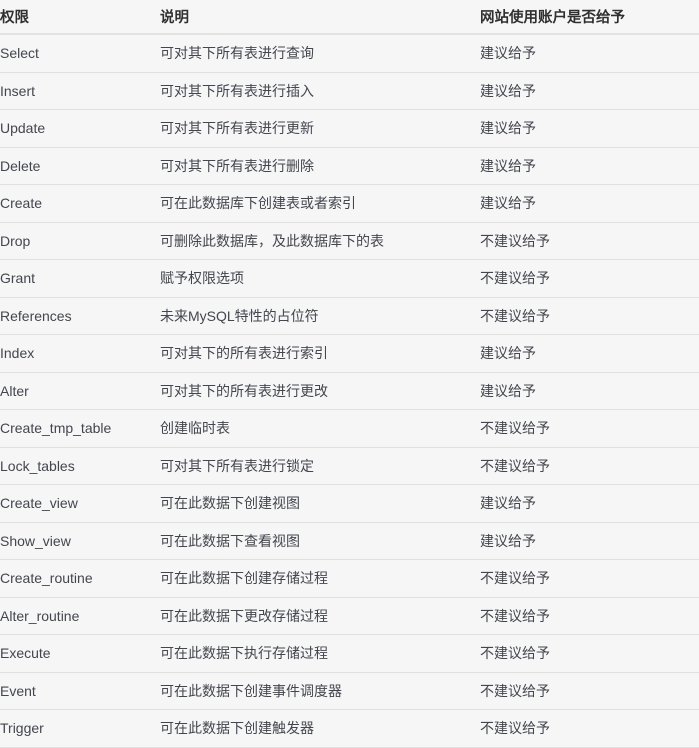 Image resolution: width=699 pixels, height=748 pixels. I want to click on table-row: Trigger 可在此数据下创建触发器 不建议给予, so click(349, 728).